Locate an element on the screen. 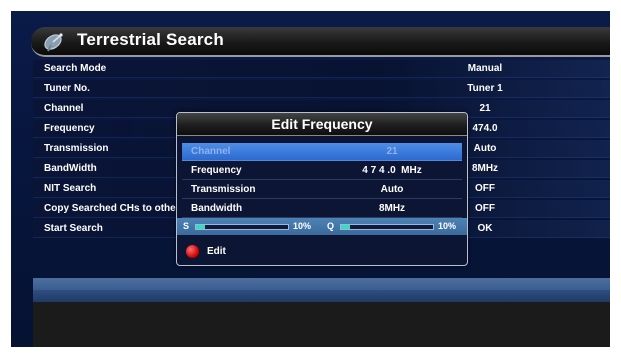 This screenshot has width=621, height=356. strength-bar-fill is located at coordinates (201, 227).